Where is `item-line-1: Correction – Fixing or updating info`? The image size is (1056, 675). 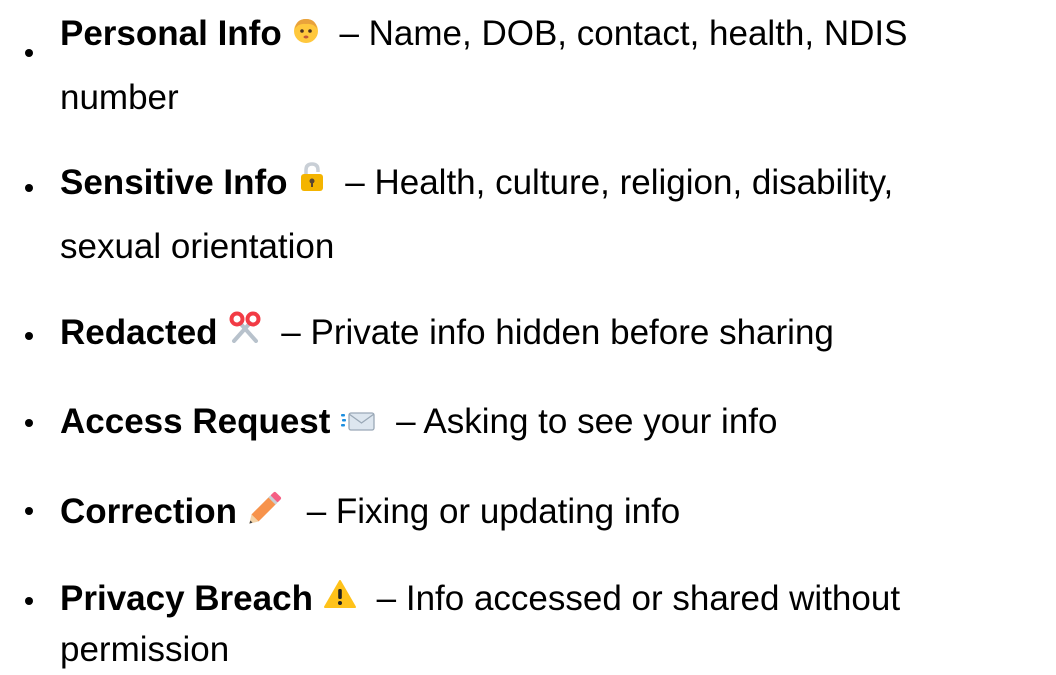 item-line-1: Correction – Fixing or updating info is located at coordinates (370, 513).